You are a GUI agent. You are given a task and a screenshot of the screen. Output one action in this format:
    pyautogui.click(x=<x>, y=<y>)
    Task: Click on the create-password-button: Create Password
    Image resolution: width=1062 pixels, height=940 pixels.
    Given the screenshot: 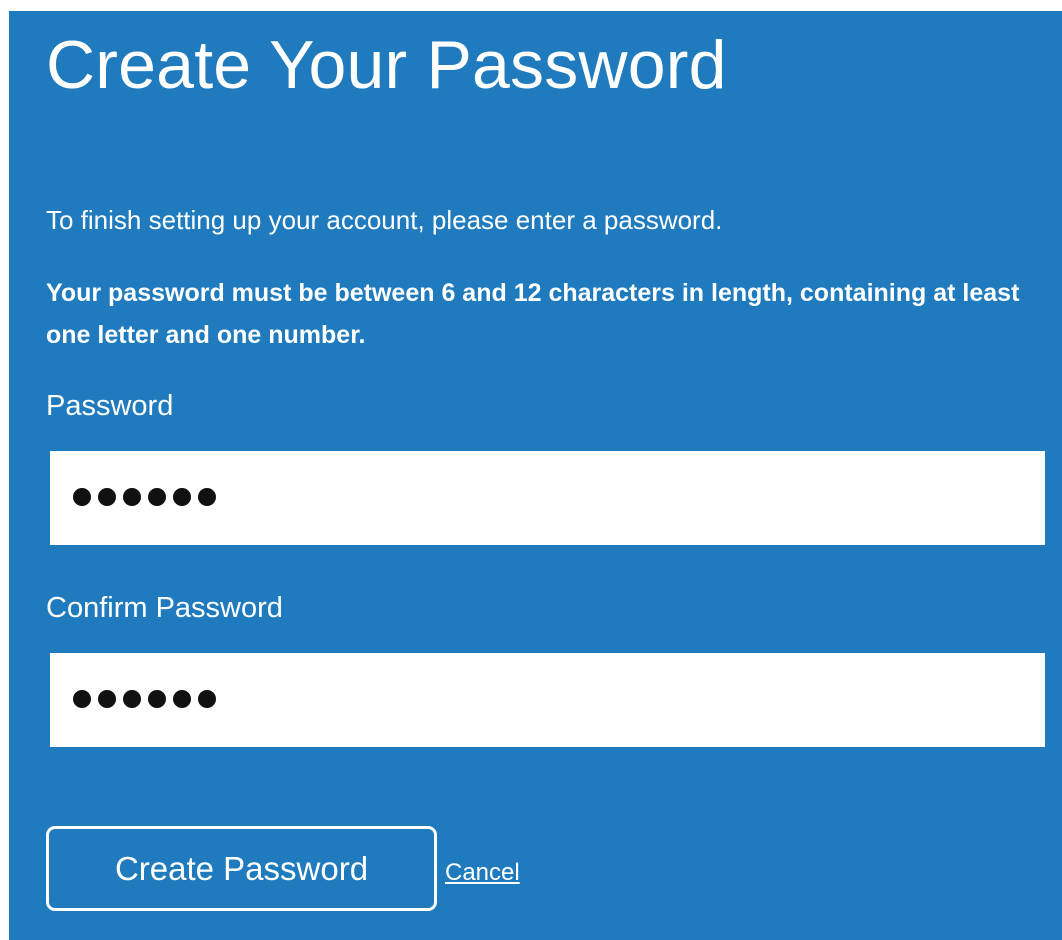 What is the action you would take?
    pyautogui.click(x=241, y=868)
    